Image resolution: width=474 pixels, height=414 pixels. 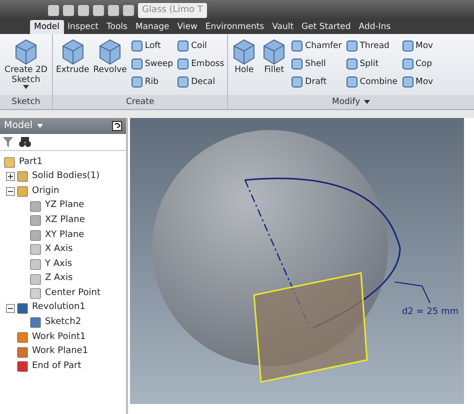 I want to click on tree-item: End of Part, so click(x=57, y=367).